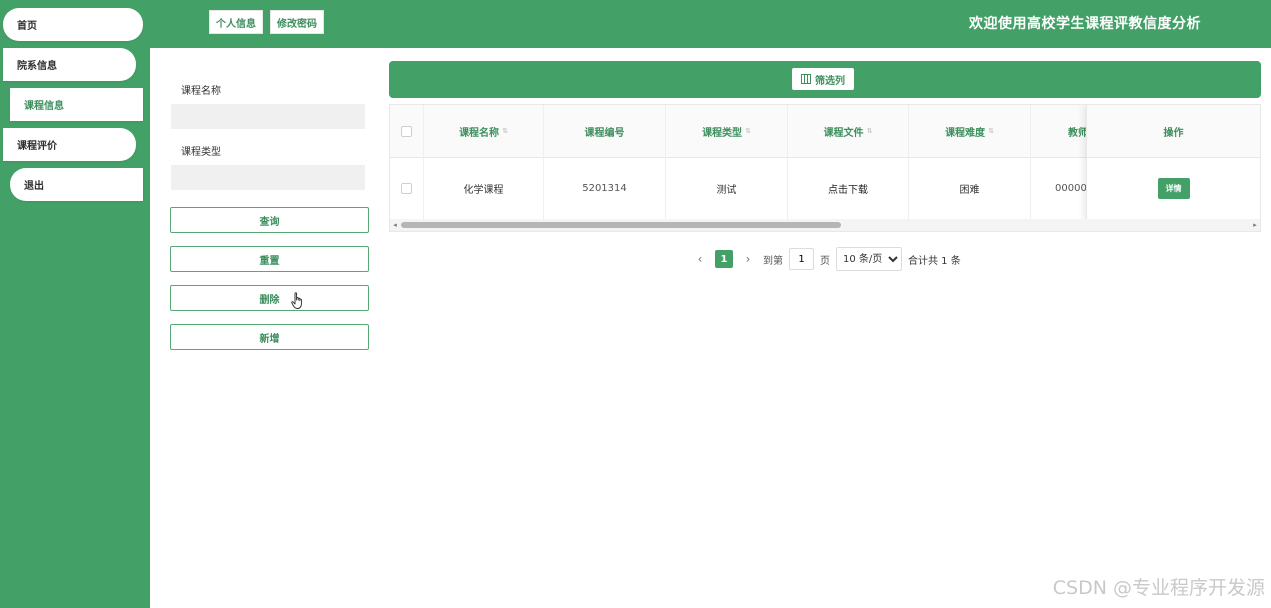  What do you see at coordinates (843, 133) in the screenshot?
I see `column-header-label: 课程文件` at bounding box center [843, 133].